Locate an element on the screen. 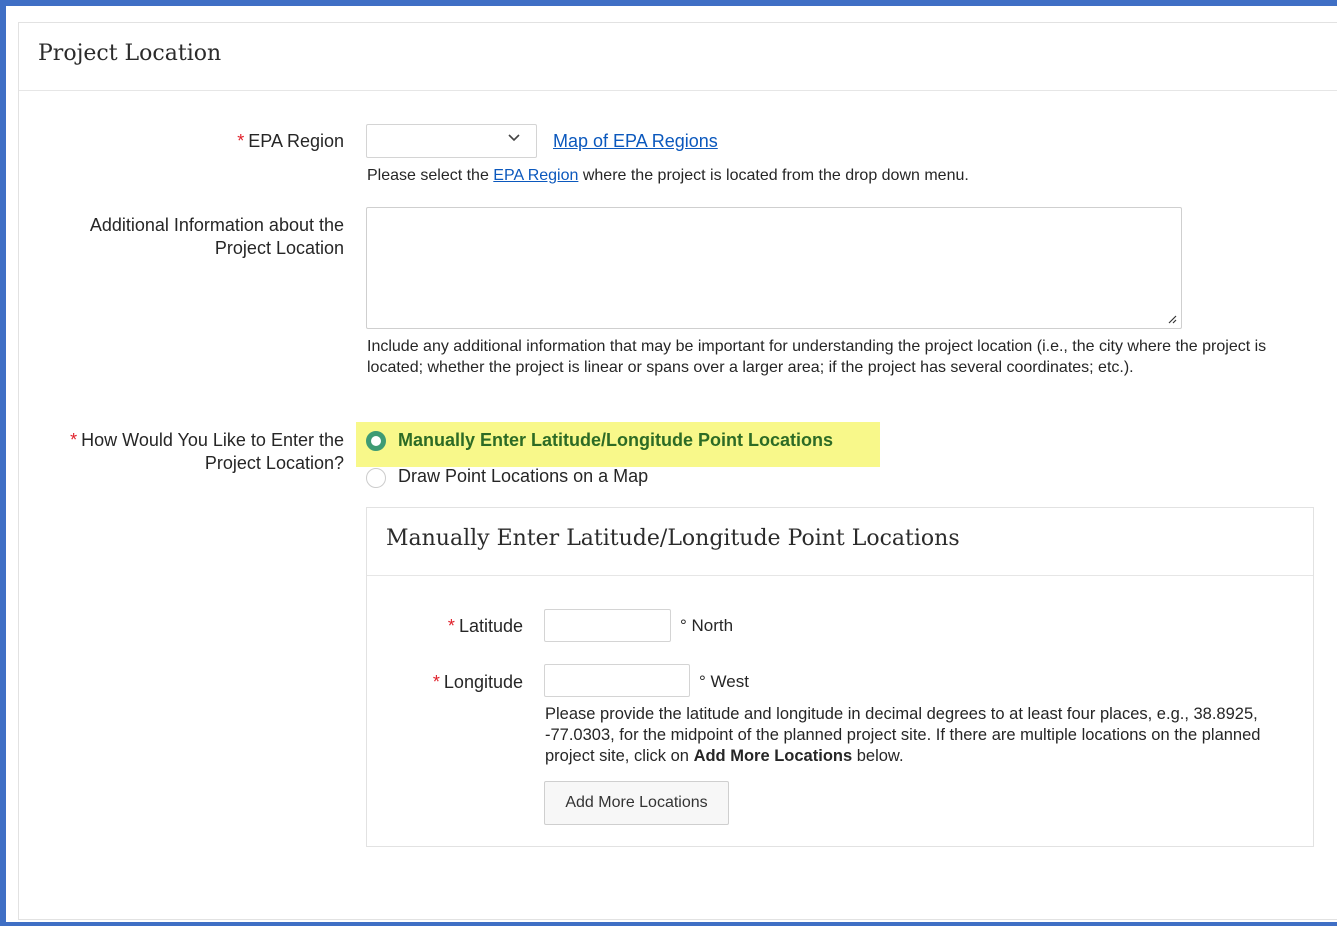 Image resolution: width=1337 pixels, height=926 pixels. map-of-epa-regions-link: Map of EPA Regions is located at coordinates (635, 141).